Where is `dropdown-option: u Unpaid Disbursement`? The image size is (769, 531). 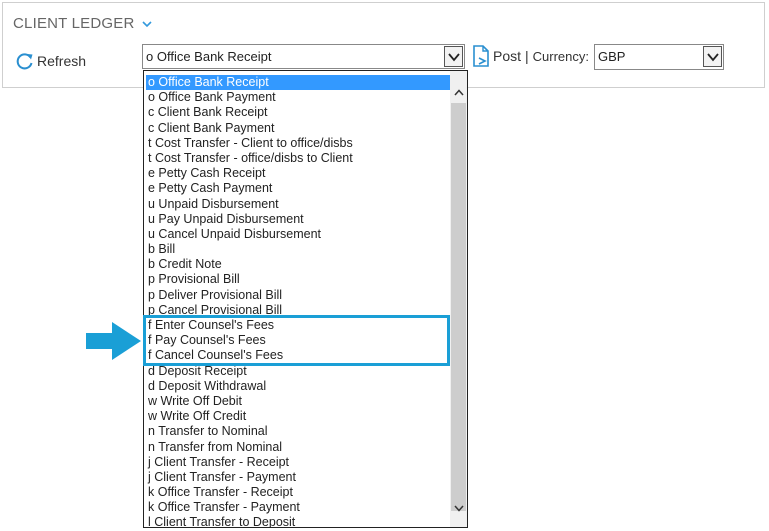
dropdown-option: u Unpaid Disbursement is located at coordinates (298, 204).